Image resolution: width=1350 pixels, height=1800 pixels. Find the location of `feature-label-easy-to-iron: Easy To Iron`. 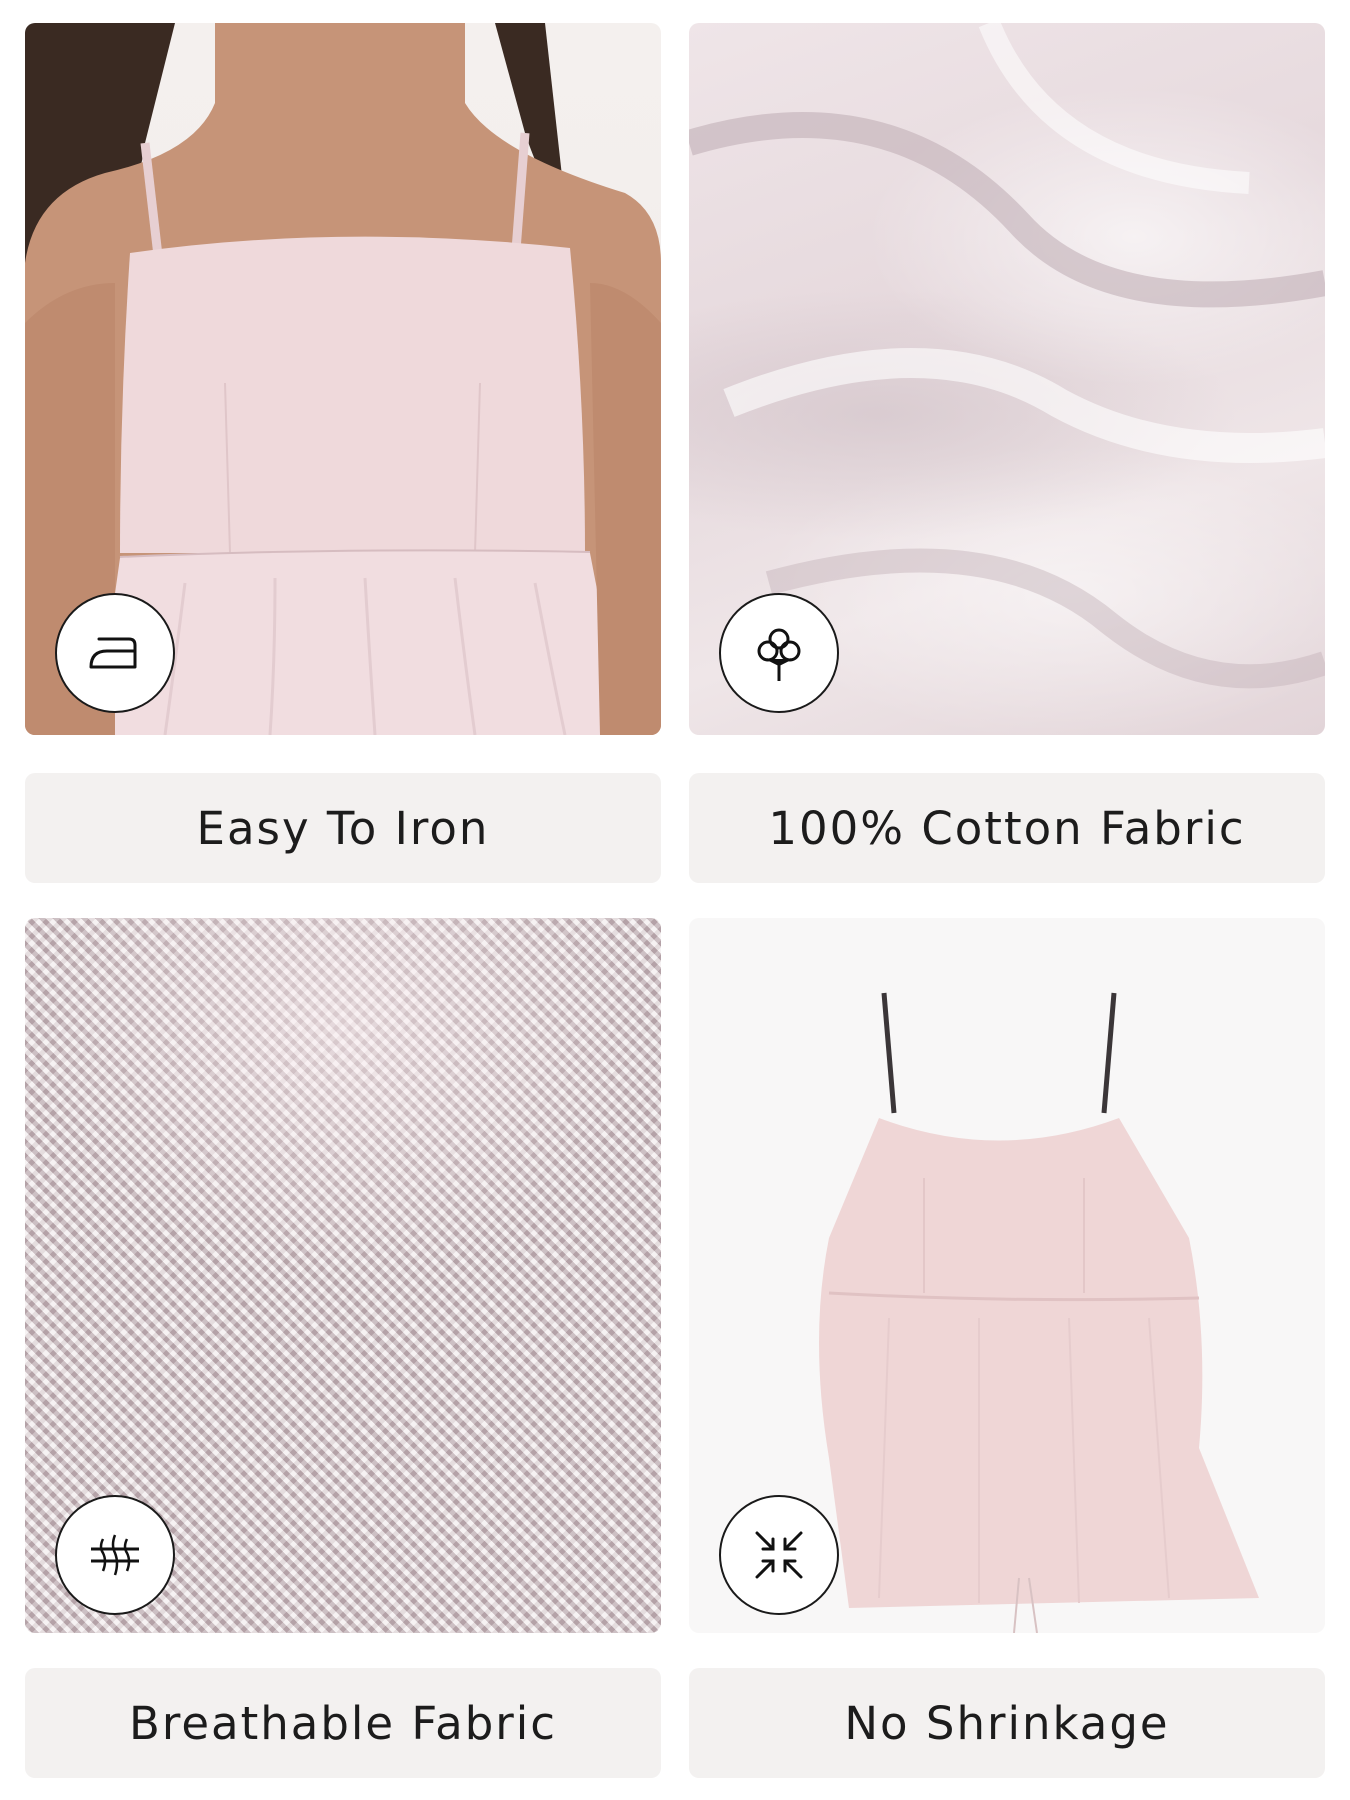

feature-label-easy-to-iron: Easy To Iron is located at coordinates (343, 828).